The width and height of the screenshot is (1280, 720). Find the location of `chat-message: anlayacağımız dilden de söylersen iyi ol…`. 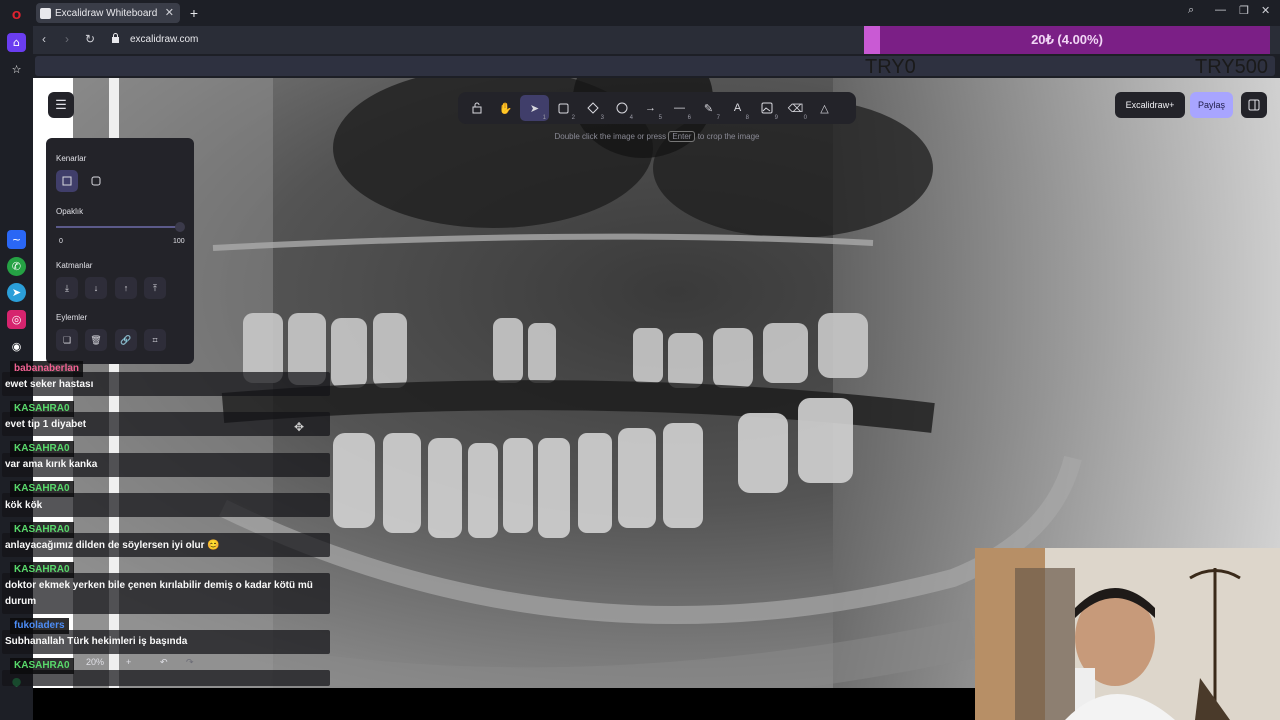

chat-message: anlayacağımız dilden de söylersen iyi ol… is located at coordinates (112, 545).